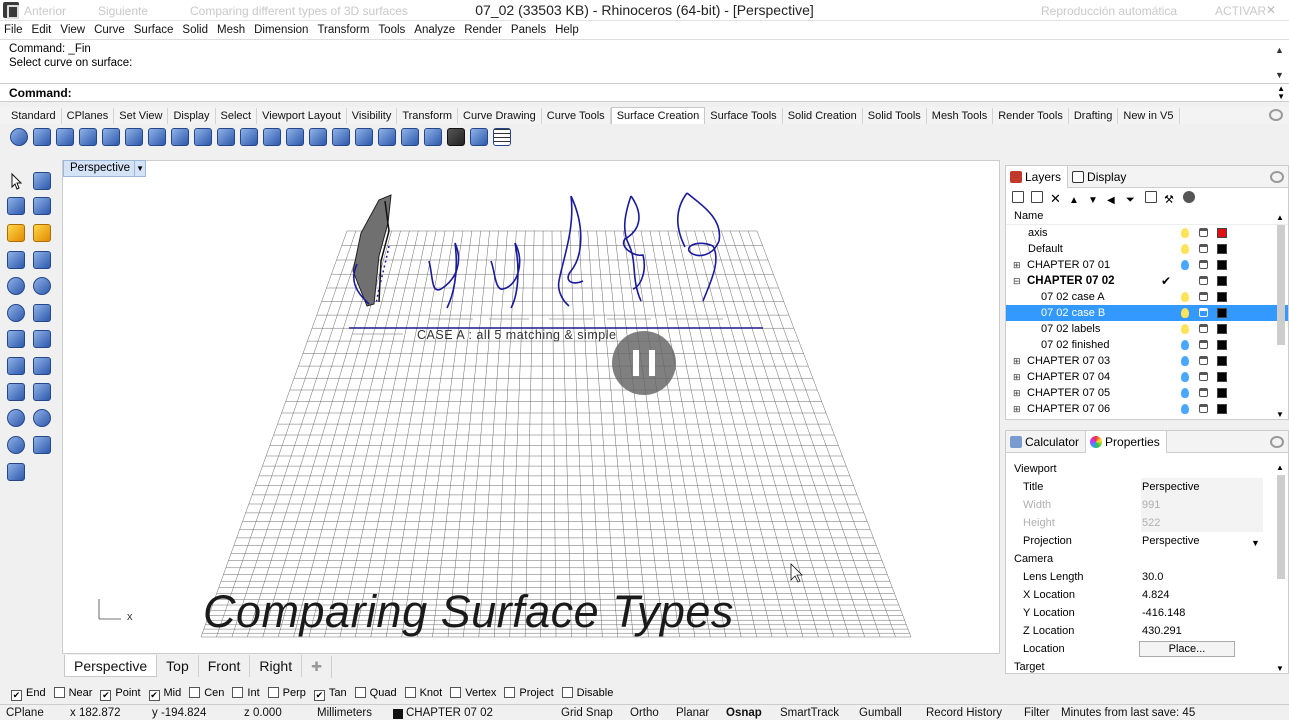 The height and width of the screenshot is (720, 1289). Describe the element at coordinates (823, 116) in the screenshot. I see `toolbar-tab-solid-creation: Solid Creation` at that location.